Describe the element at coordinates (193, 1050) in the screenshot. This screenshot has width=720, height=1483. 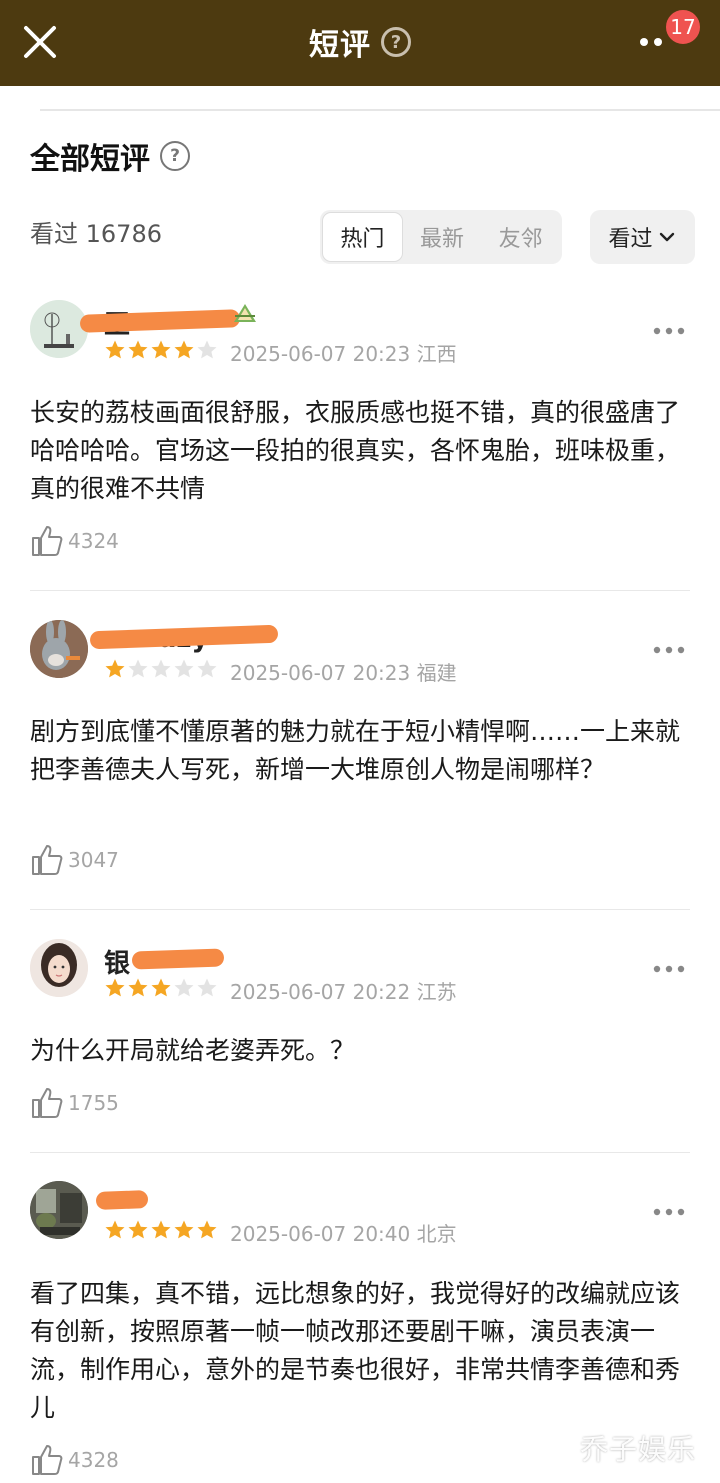
I see `review-content: 为什么开局就给老婆弄死。？` at that location.